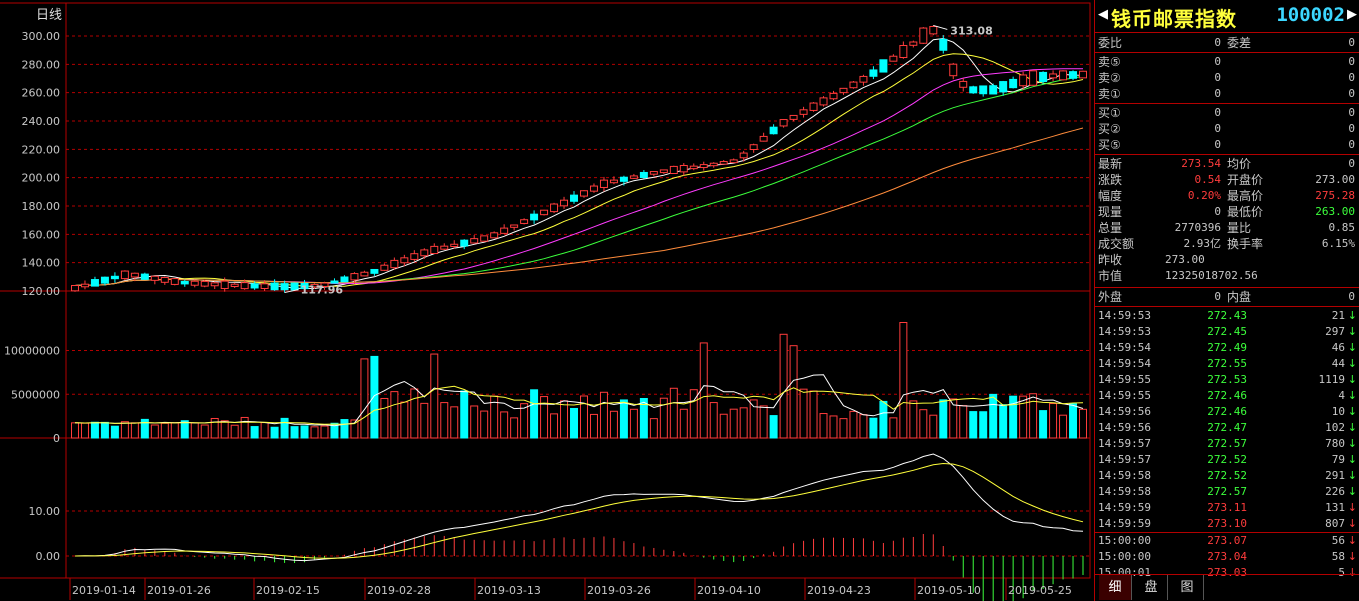 This screenshot has width=1359, height=601. Describe the element at coordinates (1227, 523) in the screenshot. I see `tick-price: 273.10` at that location.